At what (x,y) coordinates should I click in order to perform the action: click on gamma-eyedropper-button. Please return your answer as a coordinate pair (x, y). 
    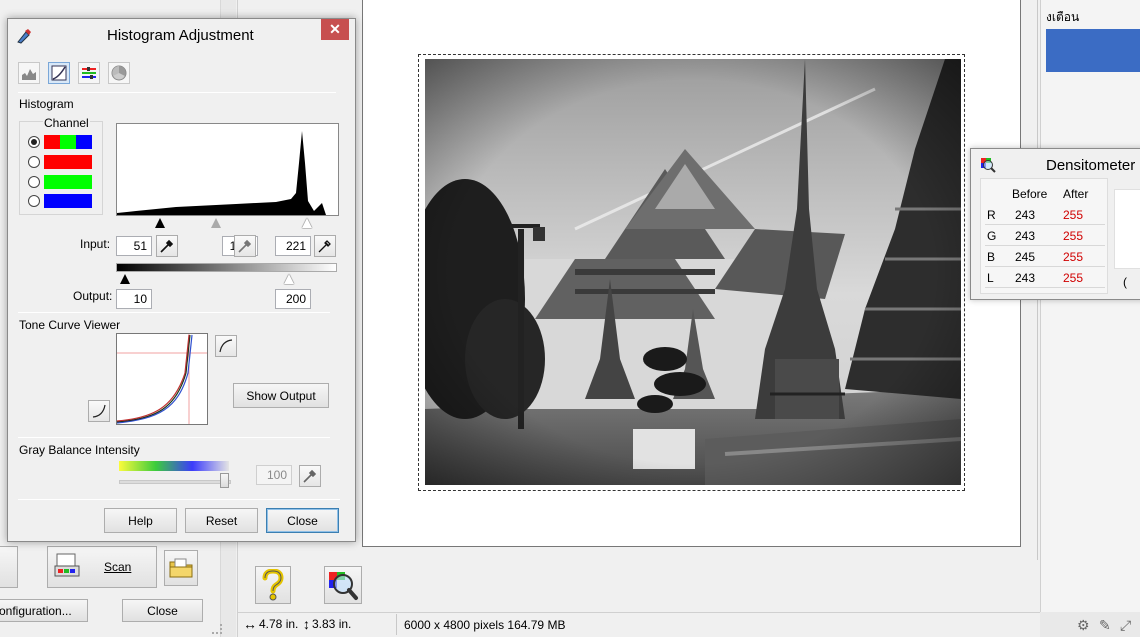
    Looking at the image, I should click on (245, 246).